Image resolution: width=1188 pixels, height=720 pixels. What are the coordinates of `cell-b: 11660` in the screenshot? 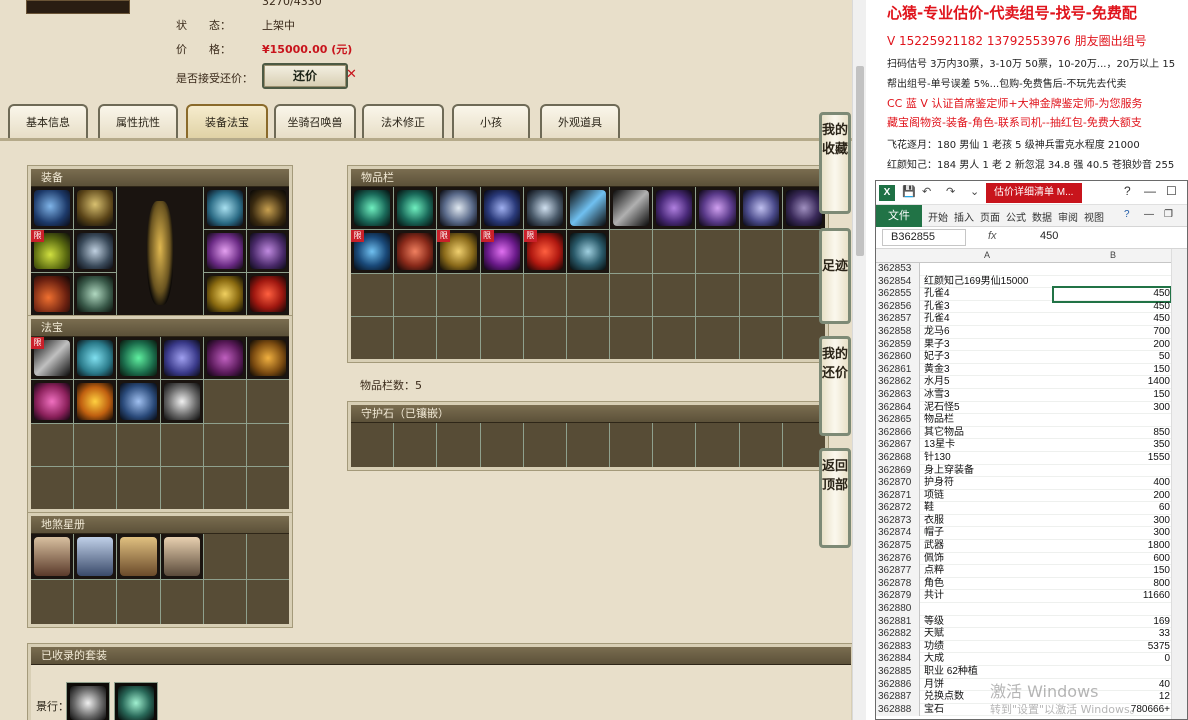 It's located at (1112, 596).